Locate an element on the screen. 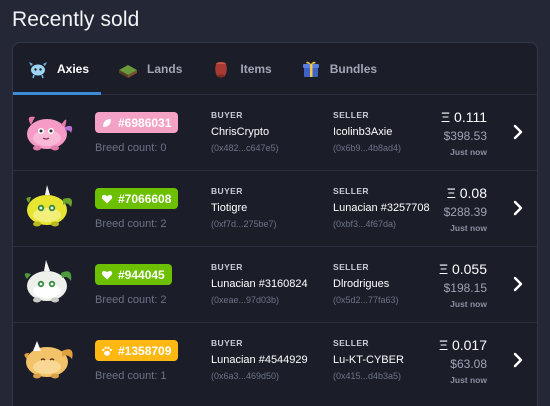 This screenshot has height=406, width=550. tab-items: Items is located at coordinates (241, 69).